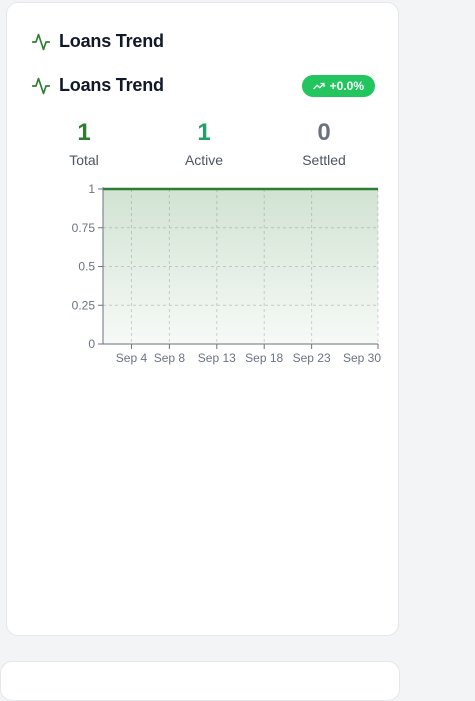 This screenshot has width=475, height=701. I want to click on stat-settled: 0 Settled, so click(324, 143).